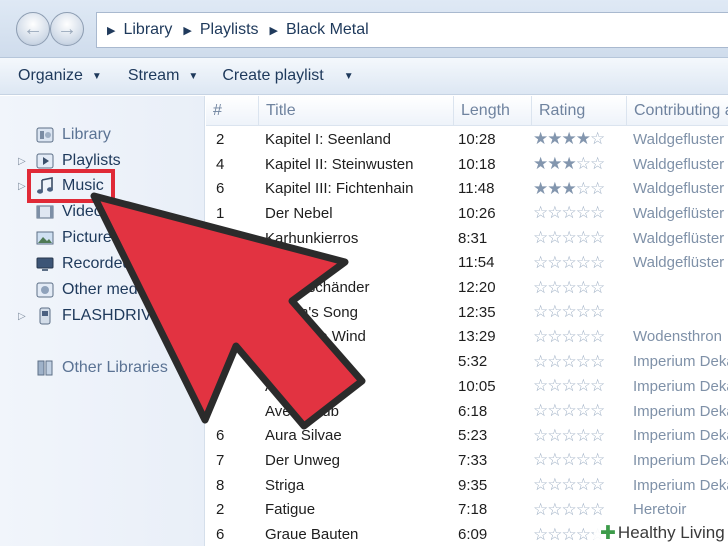 This screenshot has width=728, height=546. What do you see at coordinates (102, 238) in the screenshot?
I see `nav-item-pictures: Pictures` at bounding box center [102, 238].